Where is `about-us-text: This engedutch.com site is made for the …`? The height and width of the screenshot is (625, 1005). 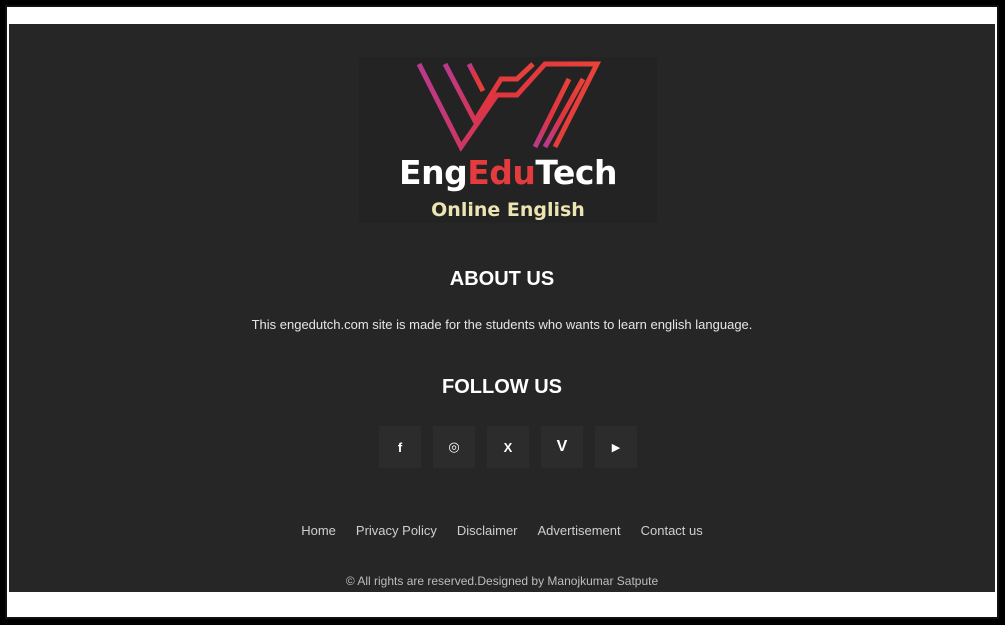
about-us-text: This engedutch.com site is made for the … is located at coordinates (502, 324).